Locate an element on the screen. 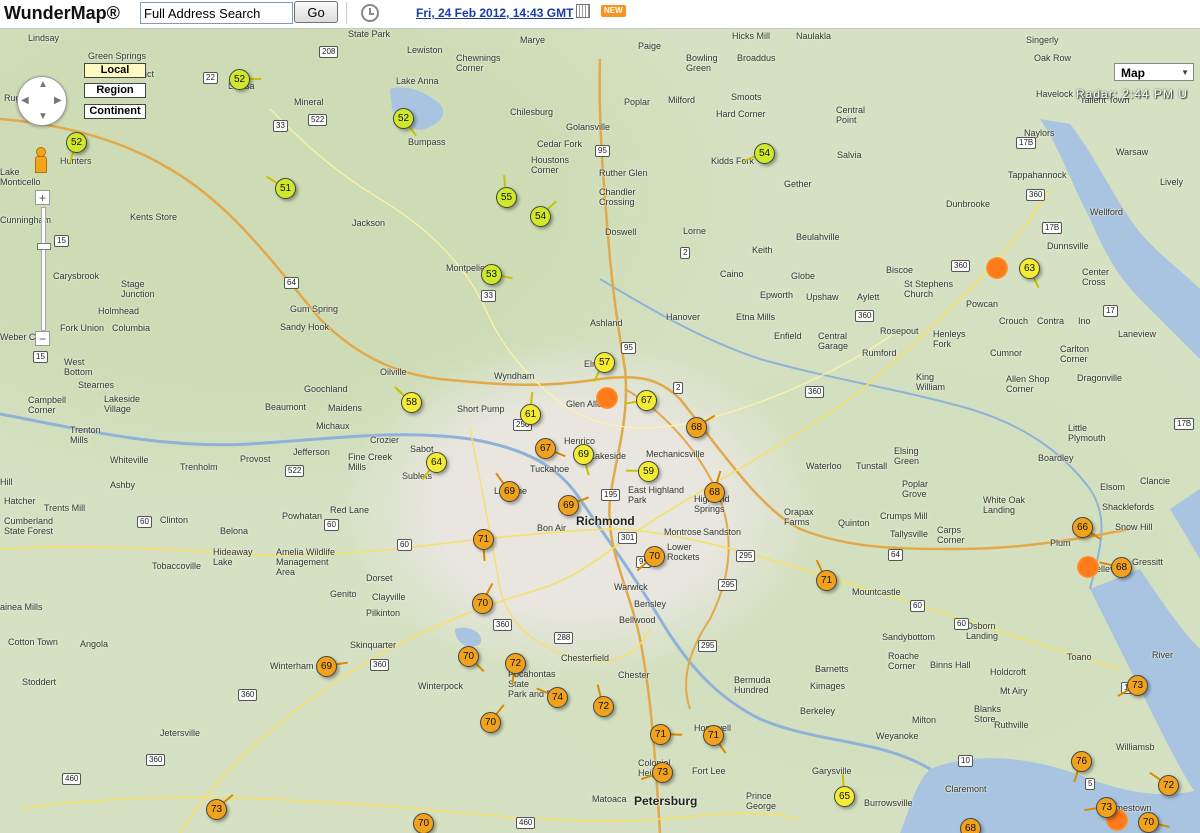 This screenshot has width=1200, height=833. pan-right-icon: ▶ is located at coordinates (58, 100).